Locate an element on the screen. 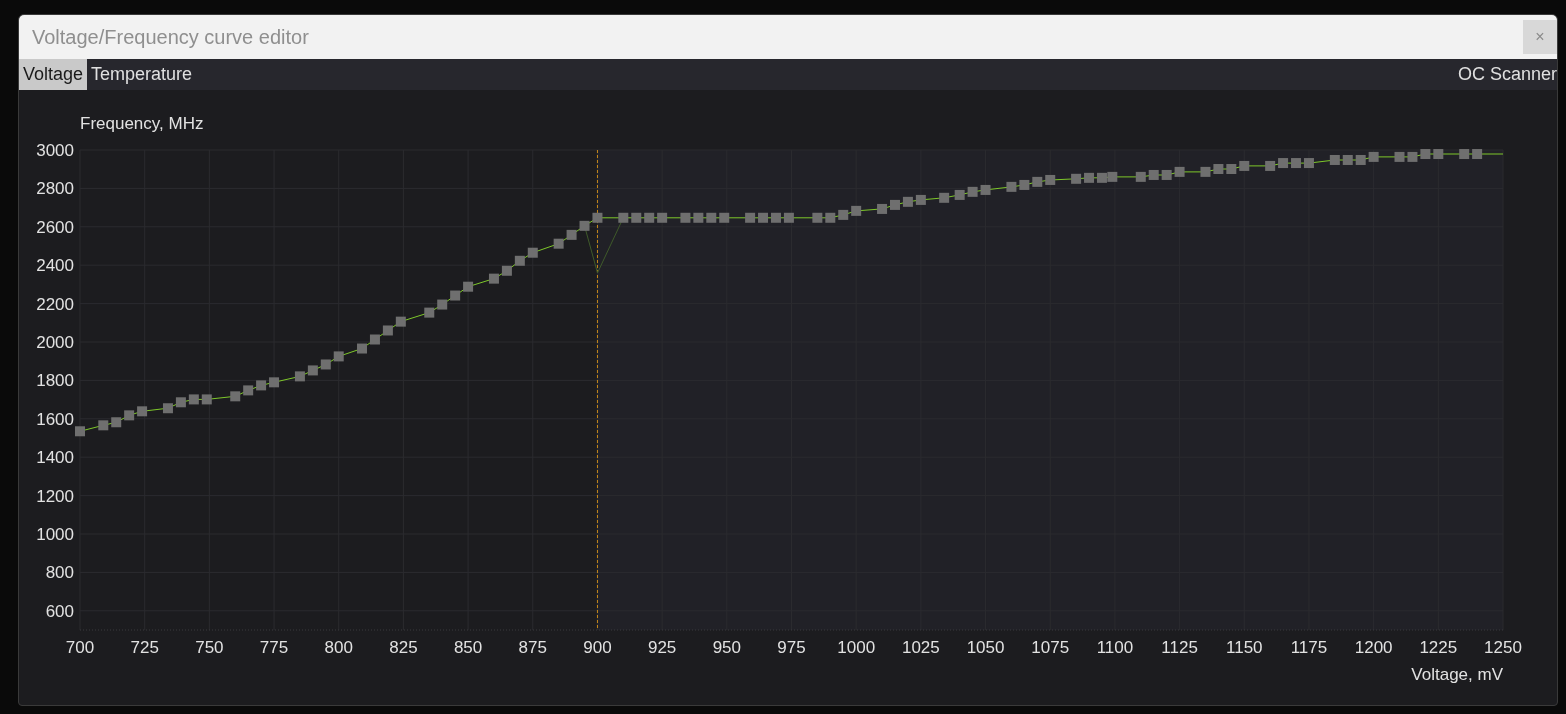  x-tick-label: 1075 is located at coordinates (1050, 647).